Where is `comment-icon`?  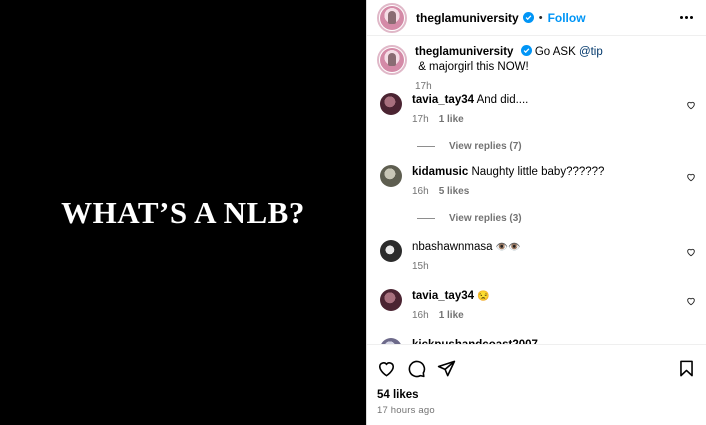
comment-icon is located at coordinates (416, 368).